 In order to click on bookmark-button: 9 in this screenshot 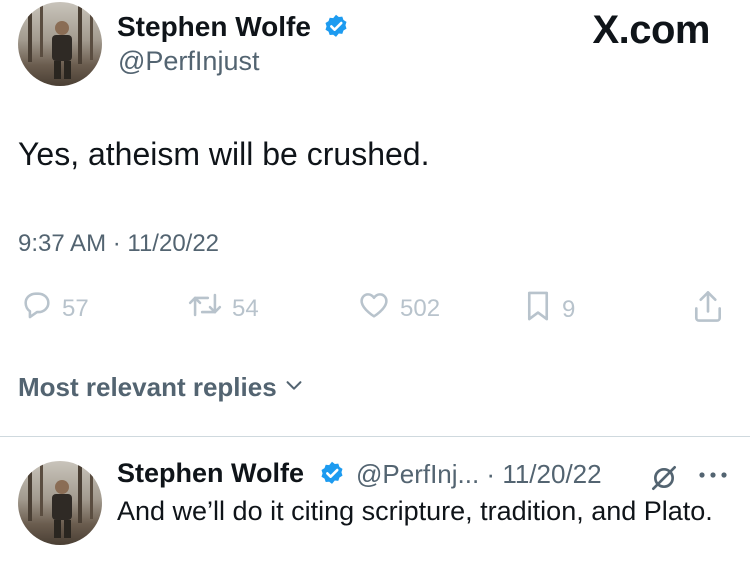, I will do `click(548, 309)`.